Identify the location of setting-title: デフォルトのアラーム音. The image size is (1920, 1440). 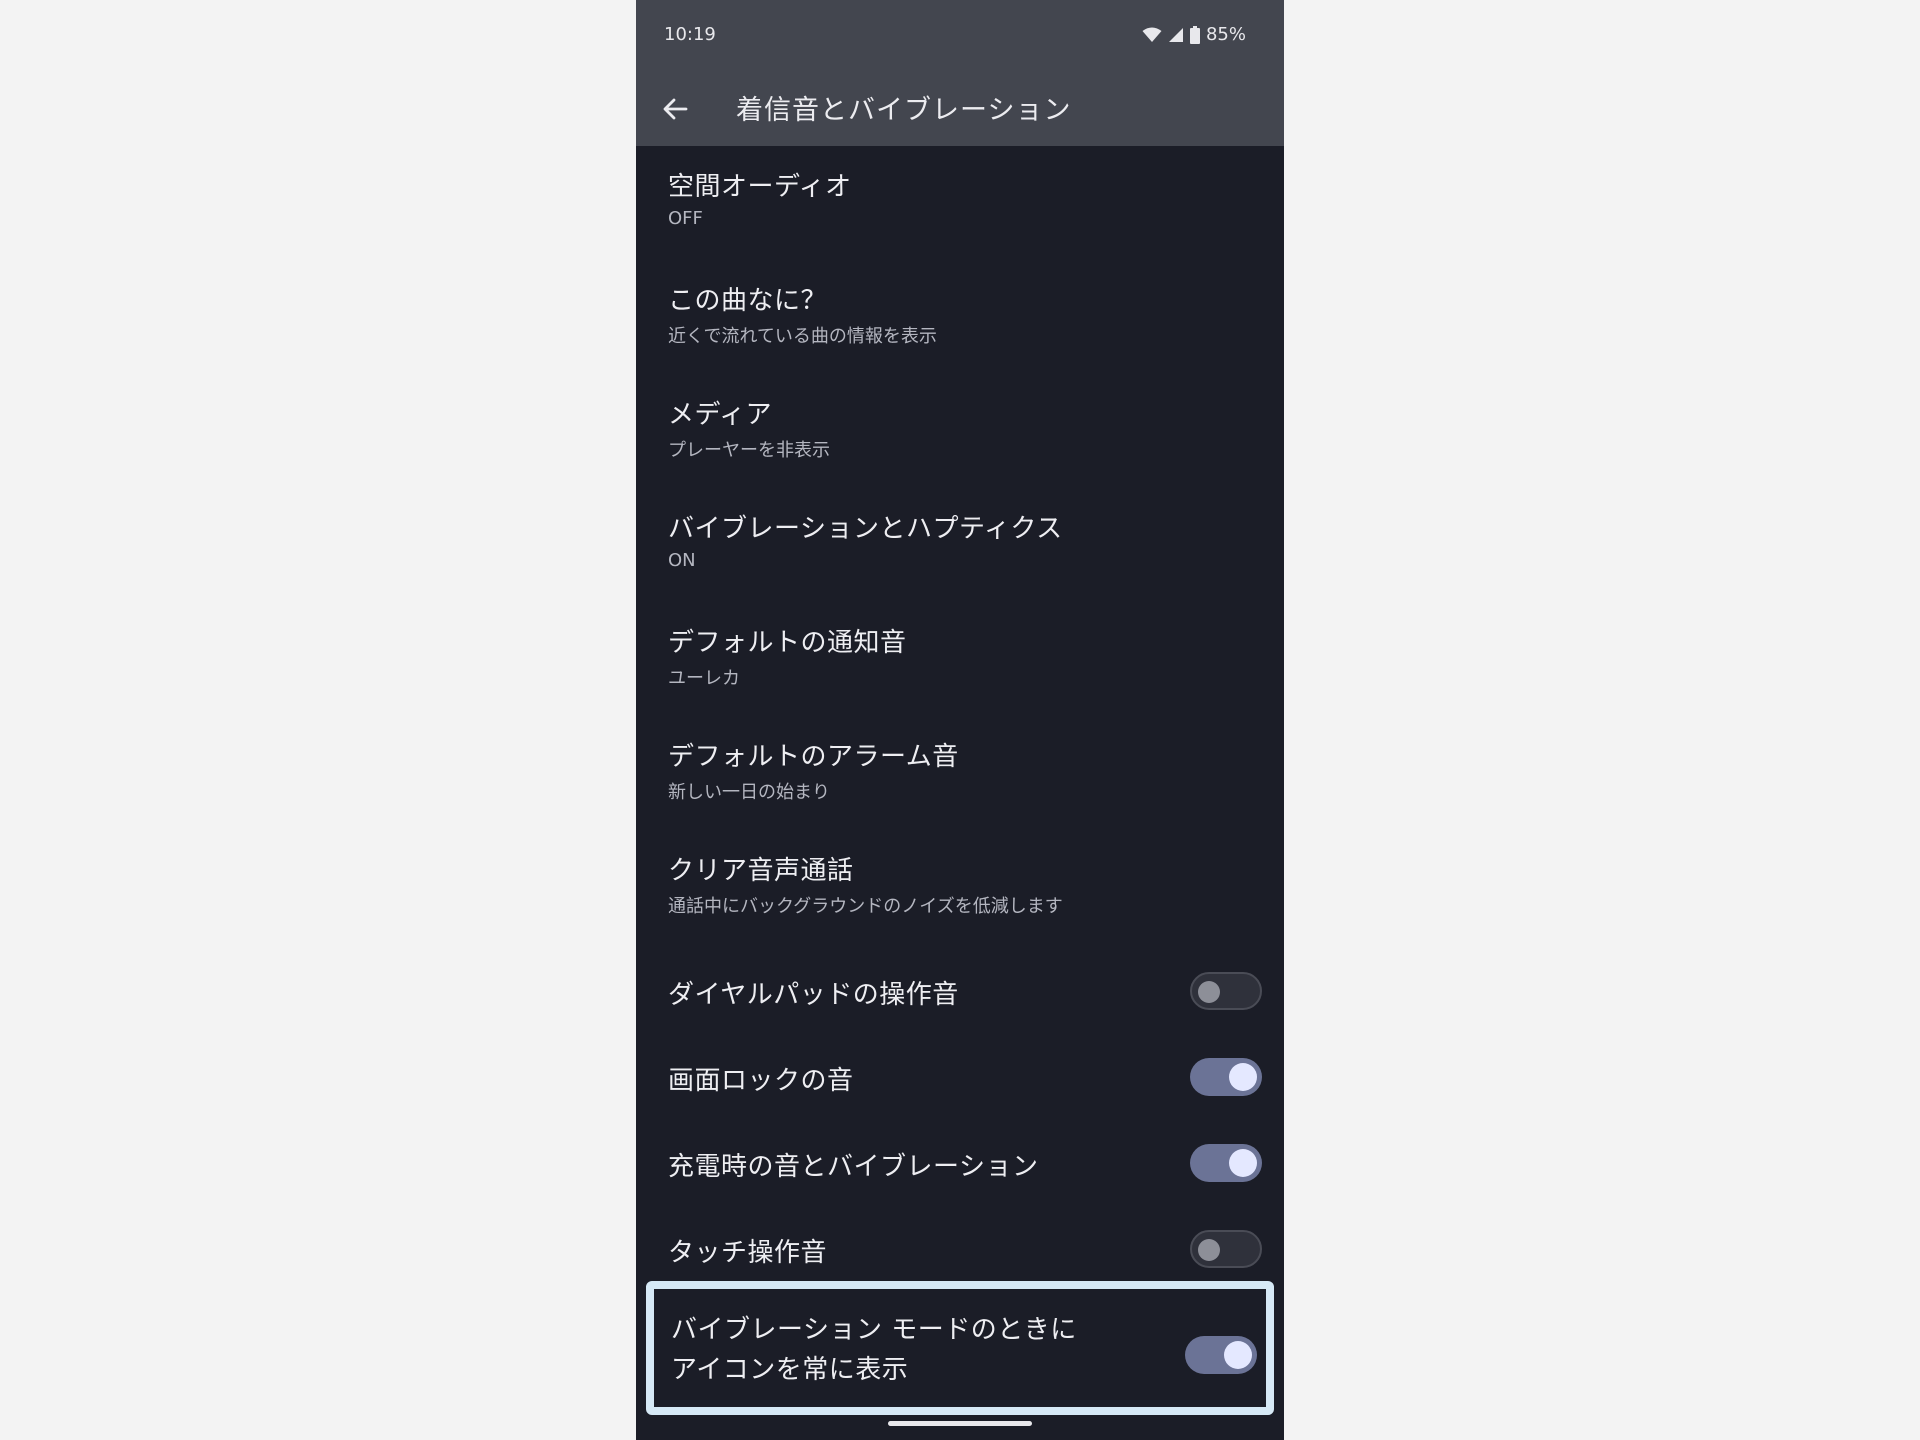
(813, 757).